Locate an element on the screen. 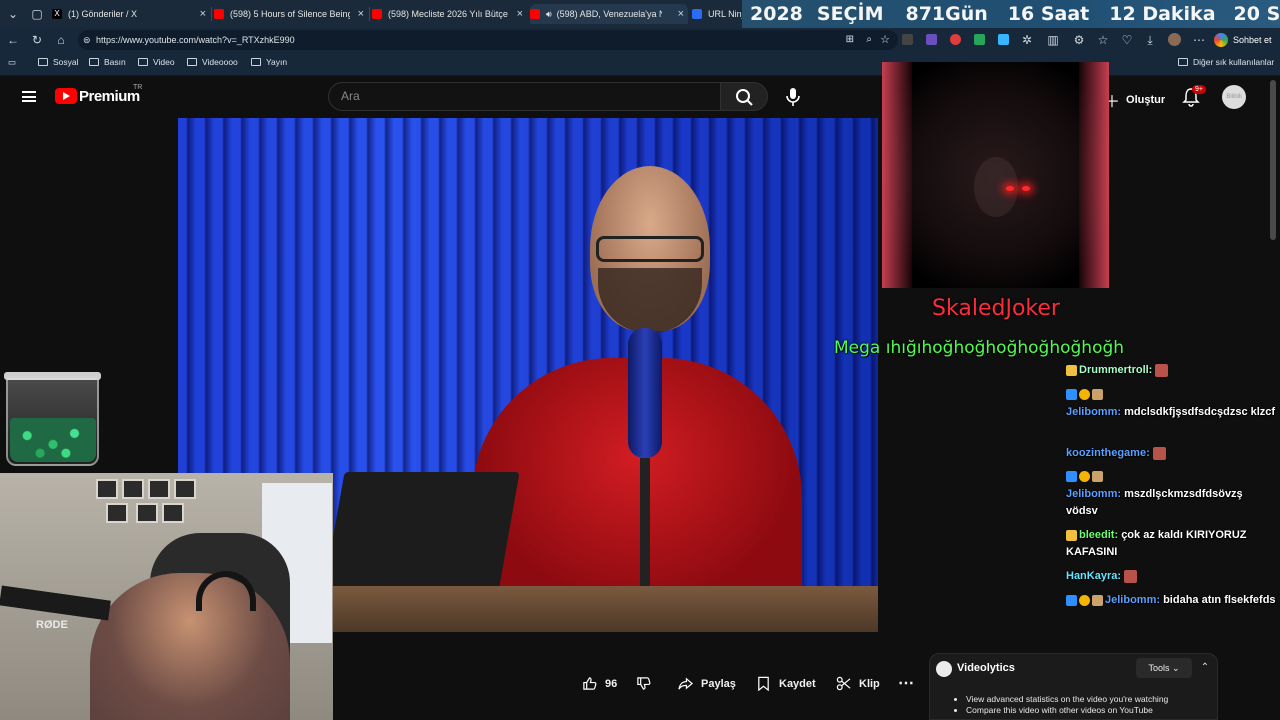 This screenshot has width=1280, height=720. create-button: ＋ Oluştur is located at coordinates (1134, 100).